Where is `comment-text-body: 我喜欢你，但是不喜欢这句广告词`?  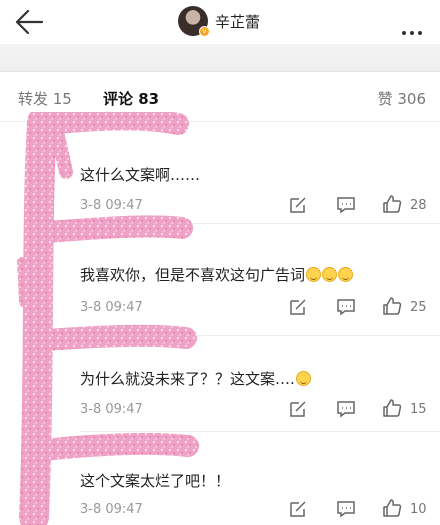 comment-text-body: 我喜欢你，但是不喜欢这句广告词 is located at coordinates (193, 275).